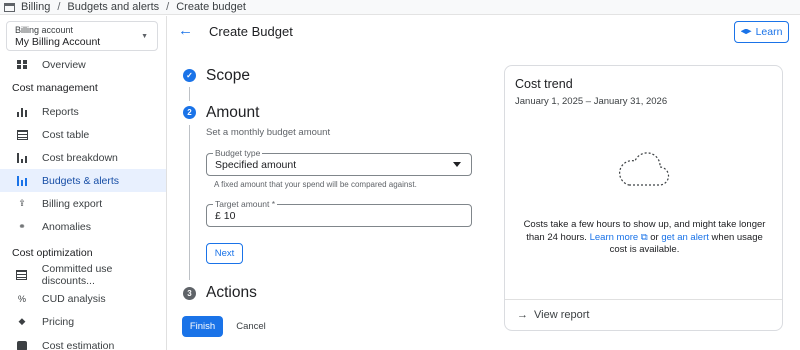  I want to click on step-subtitle: Set a monthly budget amount, so click(268, 132).